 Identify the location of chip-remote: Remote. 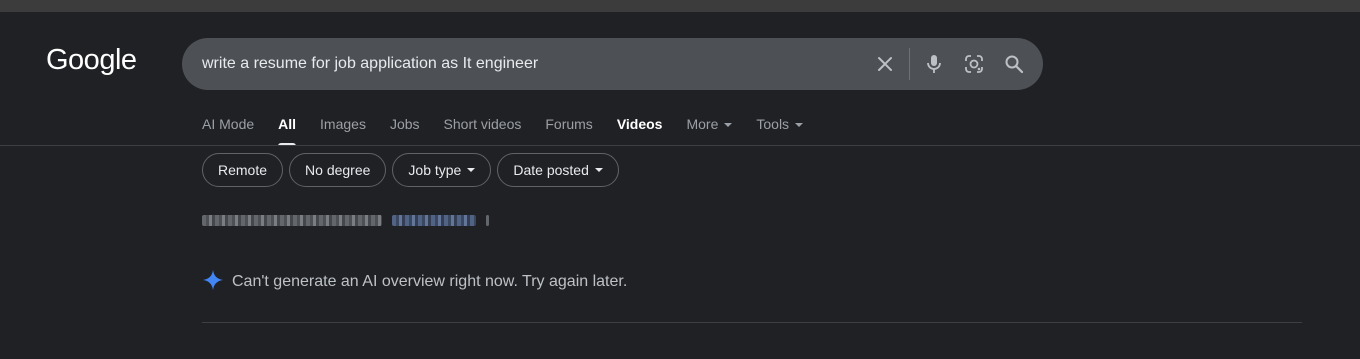
(243, 170).